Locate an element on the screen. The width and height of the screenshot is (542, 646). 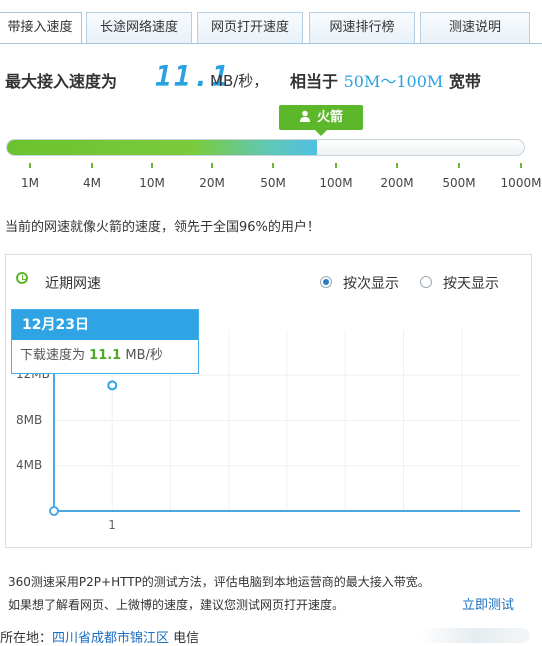
location-city: 四川省成都市锦江区 is located at coordinates (110, 638).